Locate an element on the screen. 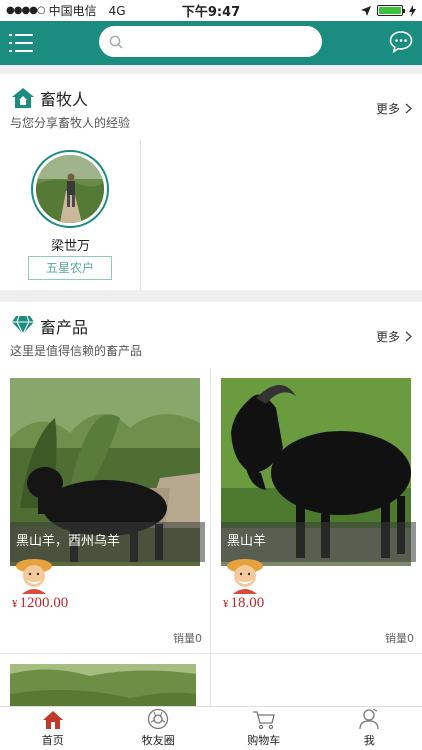 The width and height of the screenshot is (422, 750). status-bar: ●●●●○ 中国电信 4G 下午9:47 is located at coordinates (211, 10).